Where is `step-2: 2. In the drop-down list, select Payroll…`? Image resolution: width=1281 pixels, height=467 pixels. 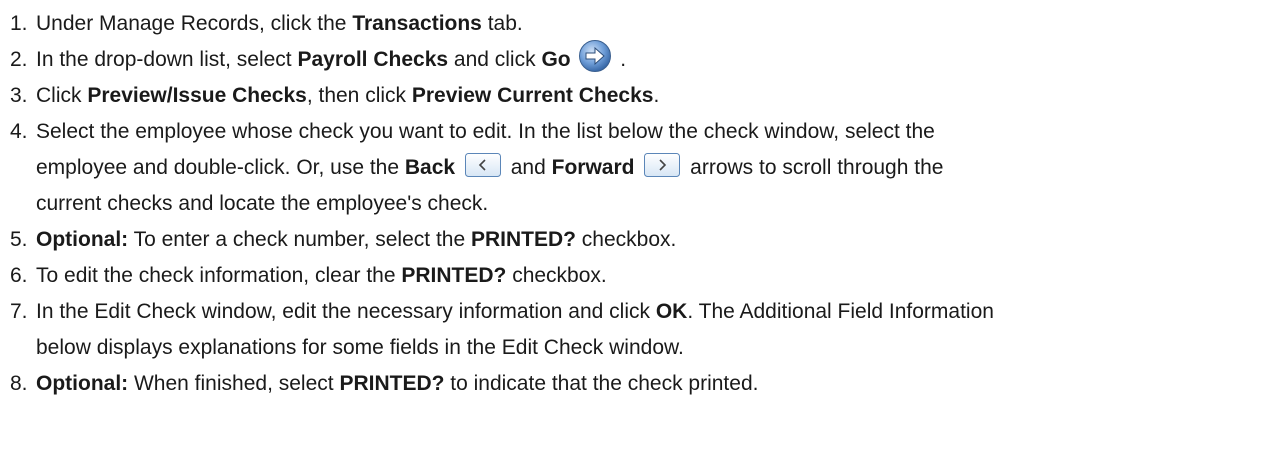 step-2: 2. In the drop-down list, select Payroll… is located at coordinates (645, 59).